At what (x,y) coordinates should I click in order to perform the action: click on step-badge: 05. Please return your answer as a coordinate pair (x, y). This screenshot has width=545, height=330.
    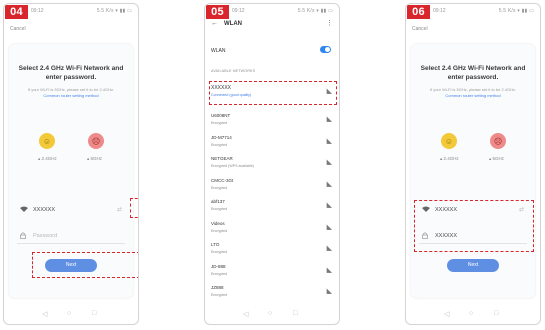
    Looking at the image, I should click on (217, 12).